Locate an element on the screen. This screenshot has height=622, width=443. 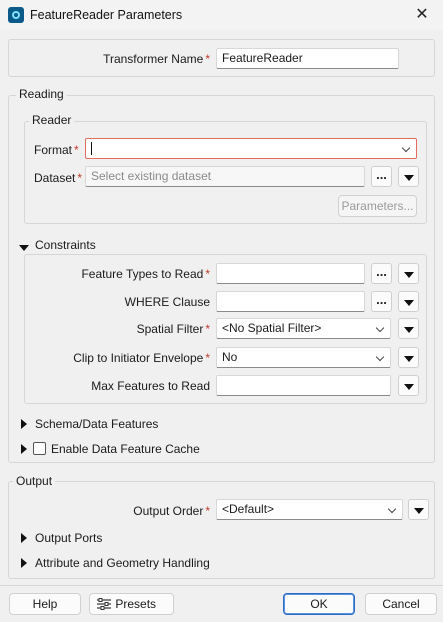
reading-title: Reading is located at coordinates (41, 94).